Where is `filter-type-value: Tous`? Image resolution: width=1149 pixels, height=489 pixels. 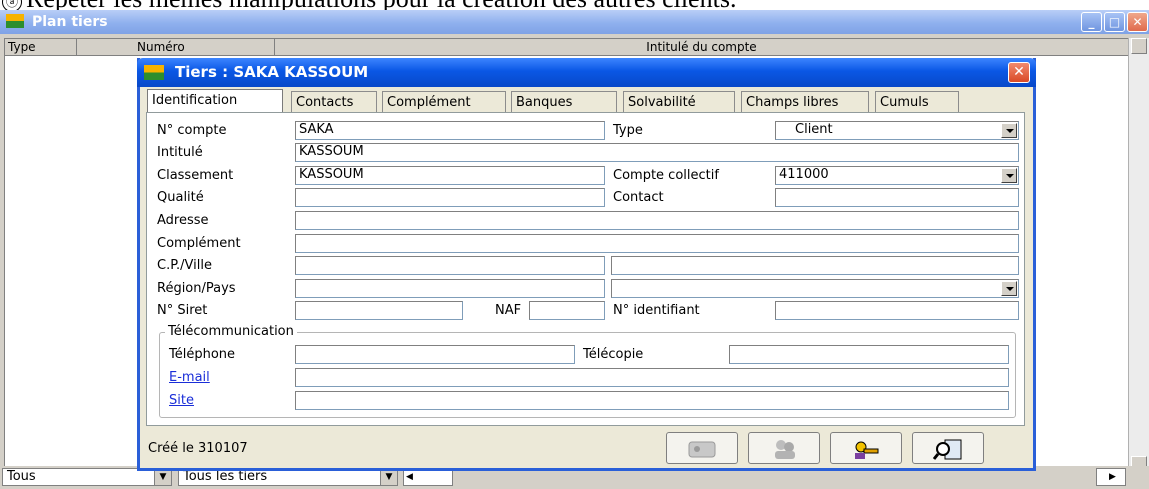 filter-type-value: Tous is located at coordinates (21, 476).